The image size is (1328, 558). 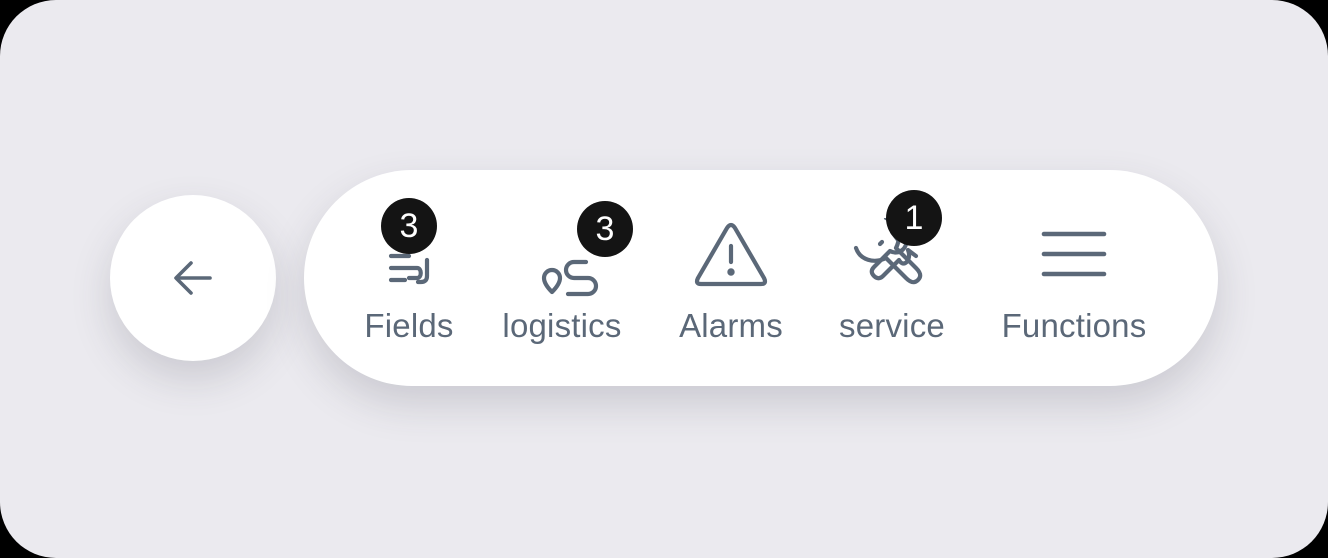 I want to click on back-button, so click(x=193, y=278).